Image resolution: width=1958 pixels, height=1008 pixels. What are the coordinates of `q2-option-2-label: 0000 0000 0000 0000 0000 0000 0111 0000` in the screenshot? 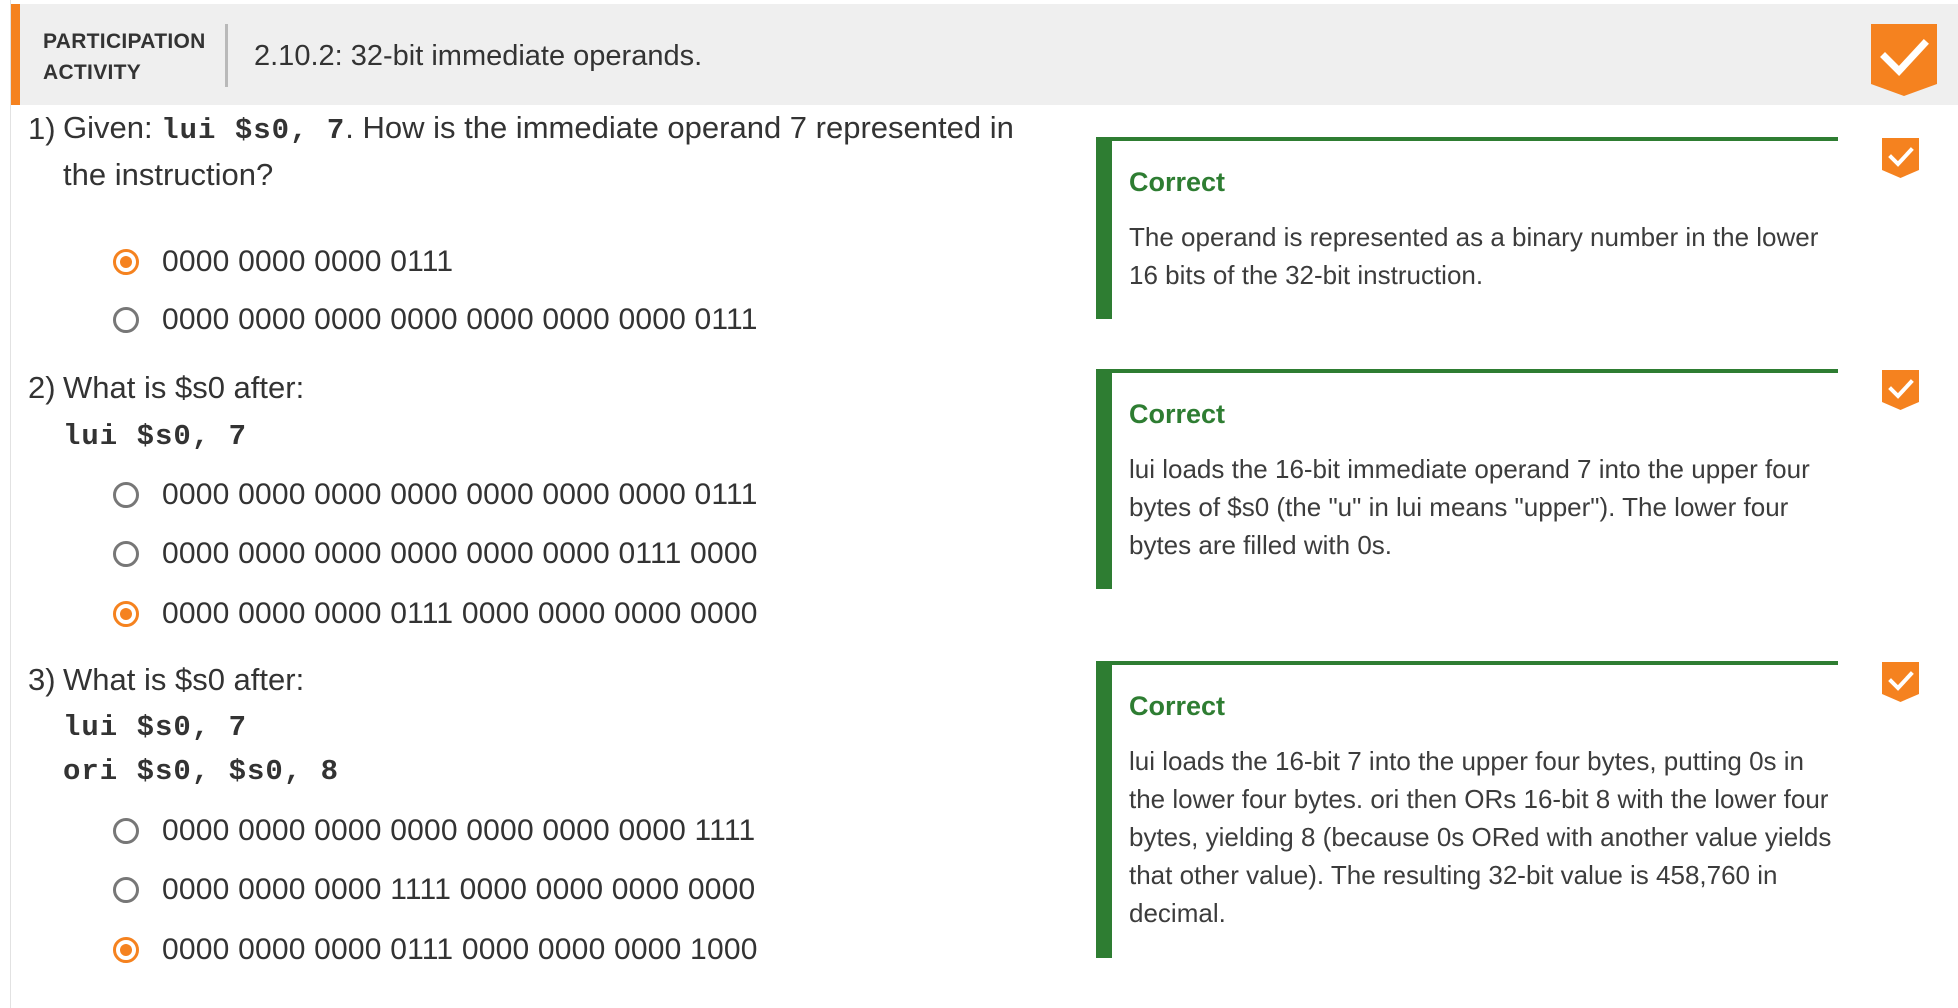 It's located at (460, 553).